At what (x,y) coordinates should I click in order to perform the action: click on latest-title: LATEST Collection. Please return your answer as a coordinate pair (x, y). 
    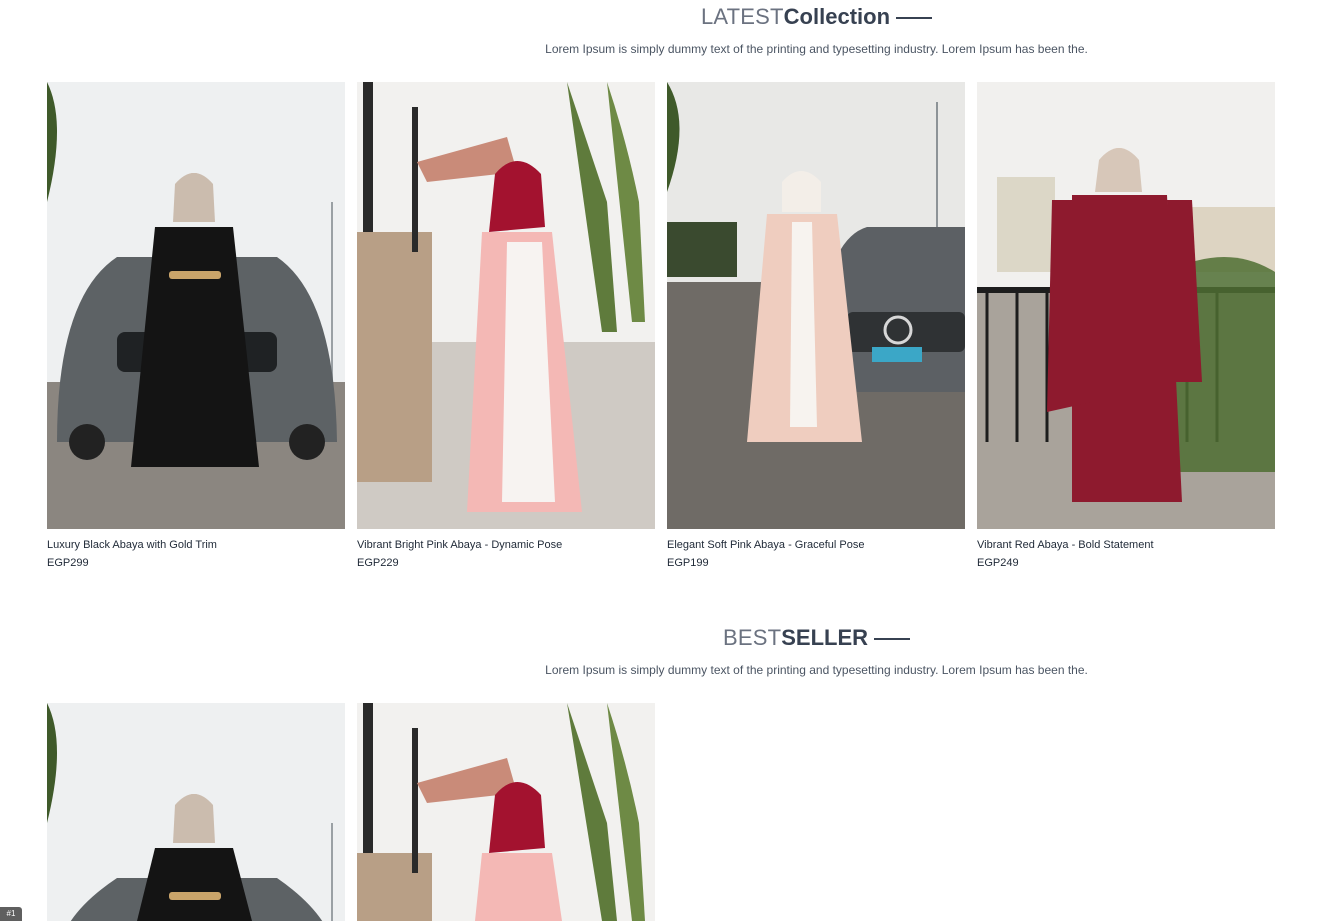
    Looking at the image, I should click on (661, 17).